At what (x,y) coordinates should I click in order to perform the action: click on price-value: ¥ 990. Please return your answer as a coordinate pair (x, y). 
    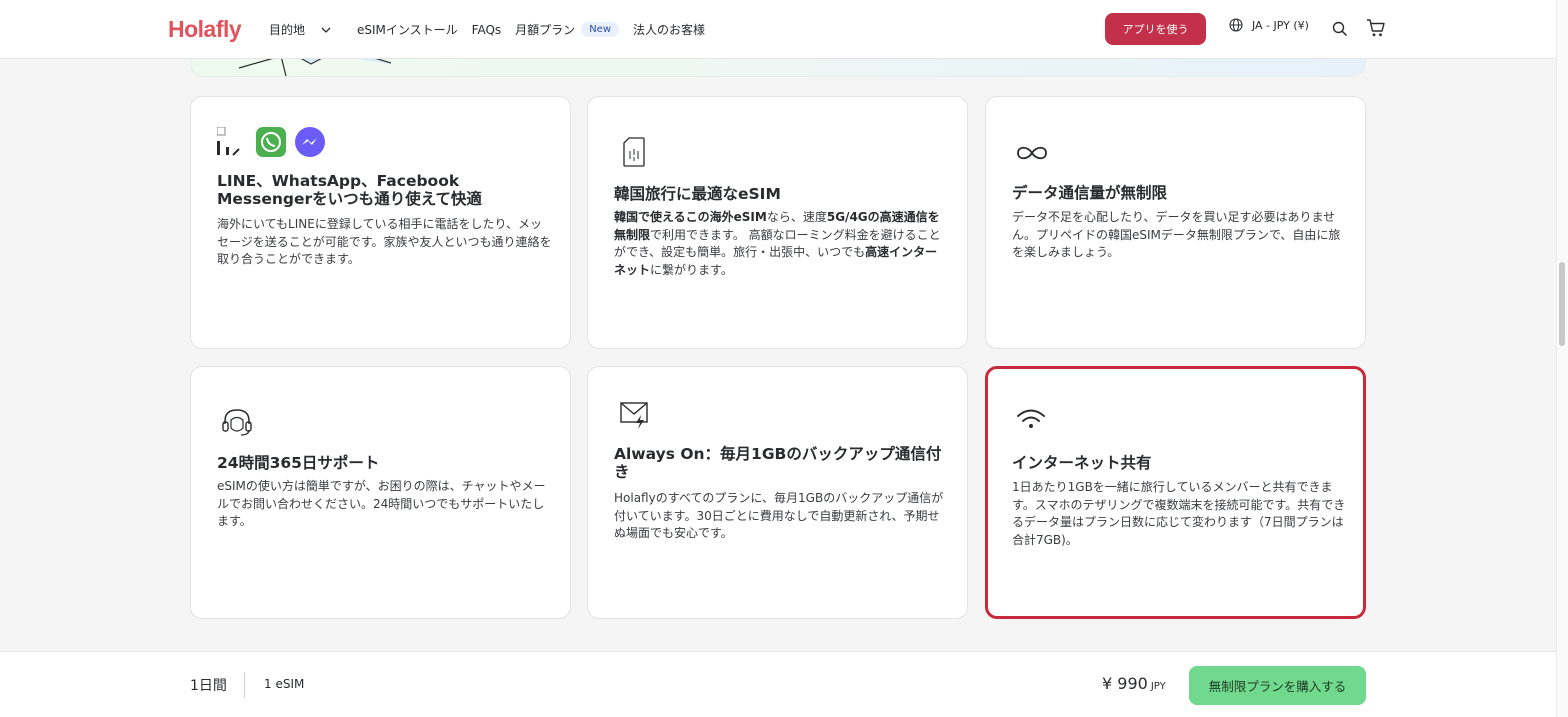
    Looking at the image, I should click on (1125, 683).